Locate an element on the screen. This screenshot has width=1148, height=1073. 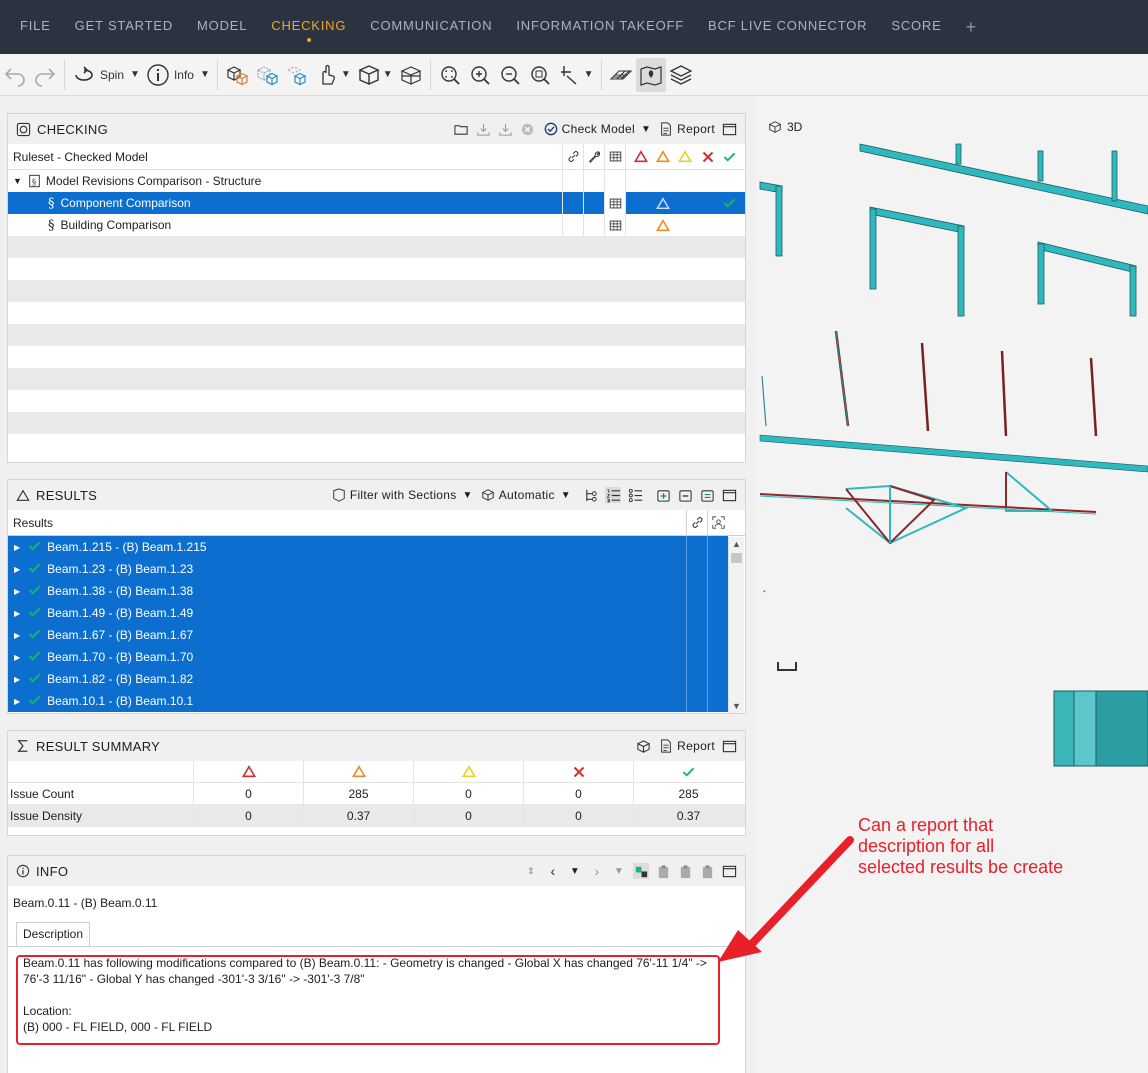
open-ruleset-button is located at coordinates (462, 129).